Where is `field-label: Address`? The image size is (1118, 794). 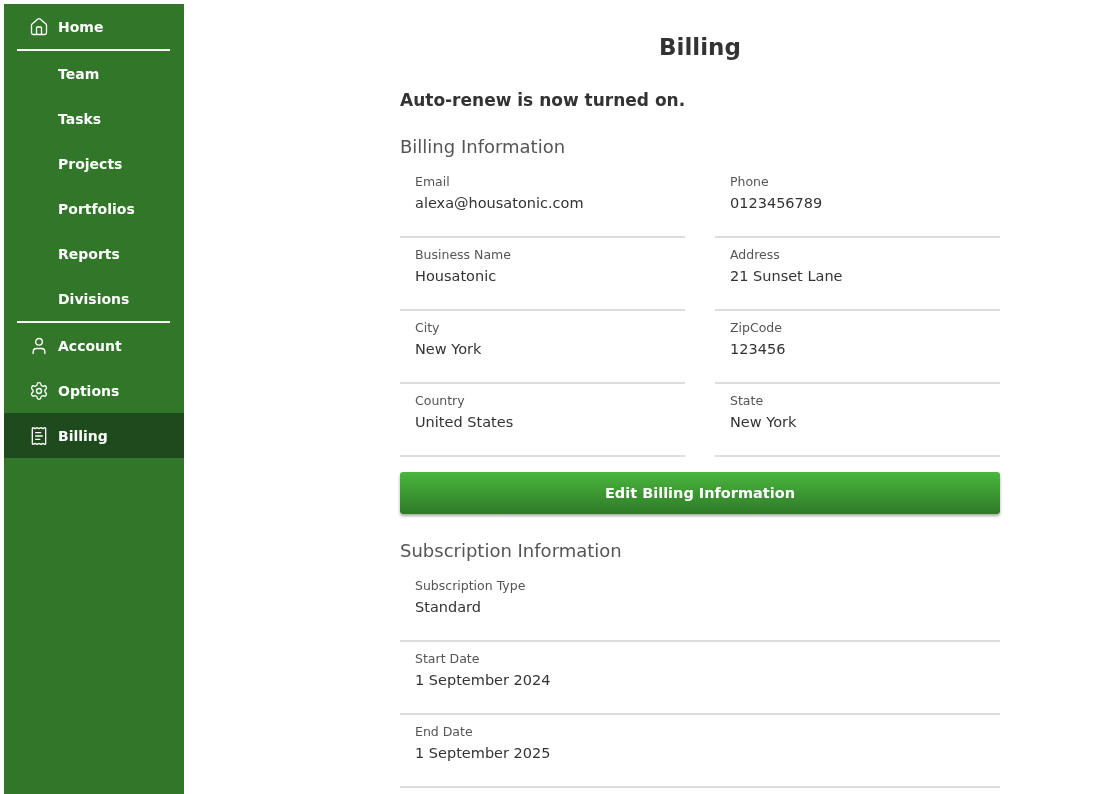 field-label: Address is located at coordinates (755, 254).